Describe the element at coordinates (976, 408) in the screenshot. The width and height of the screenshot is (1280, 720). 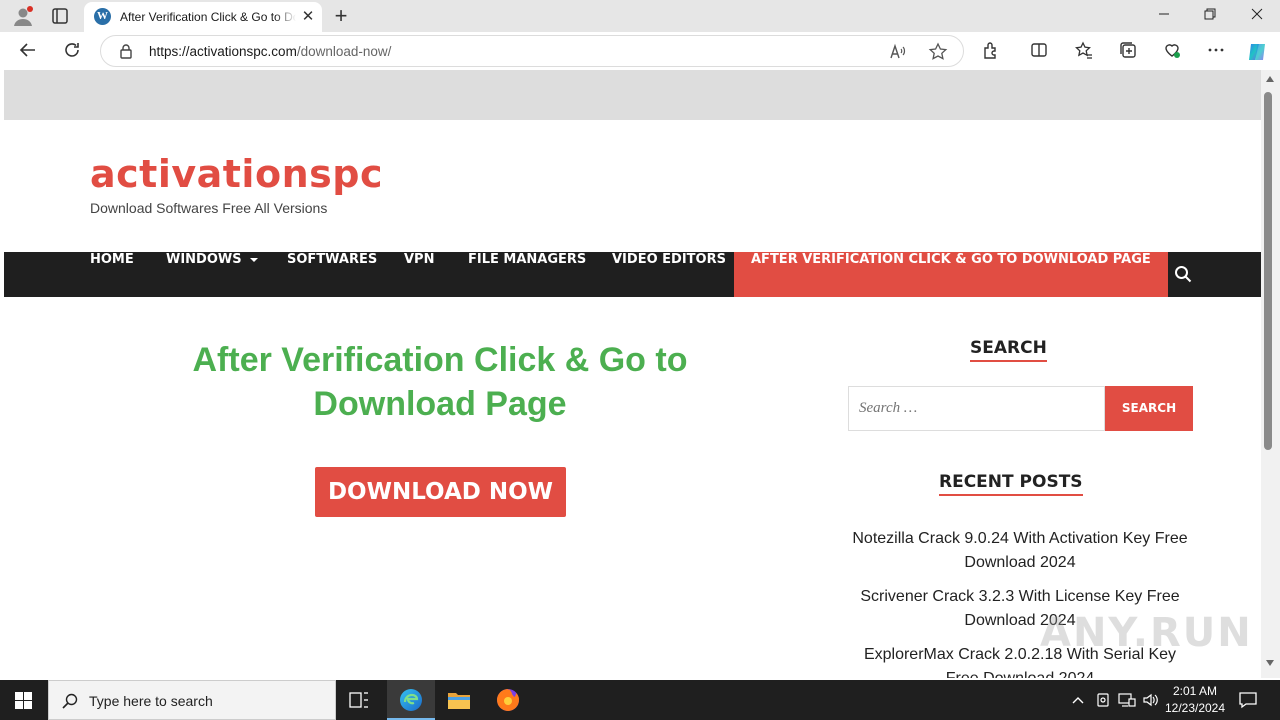
I see `sidebar-search-input` at that location.